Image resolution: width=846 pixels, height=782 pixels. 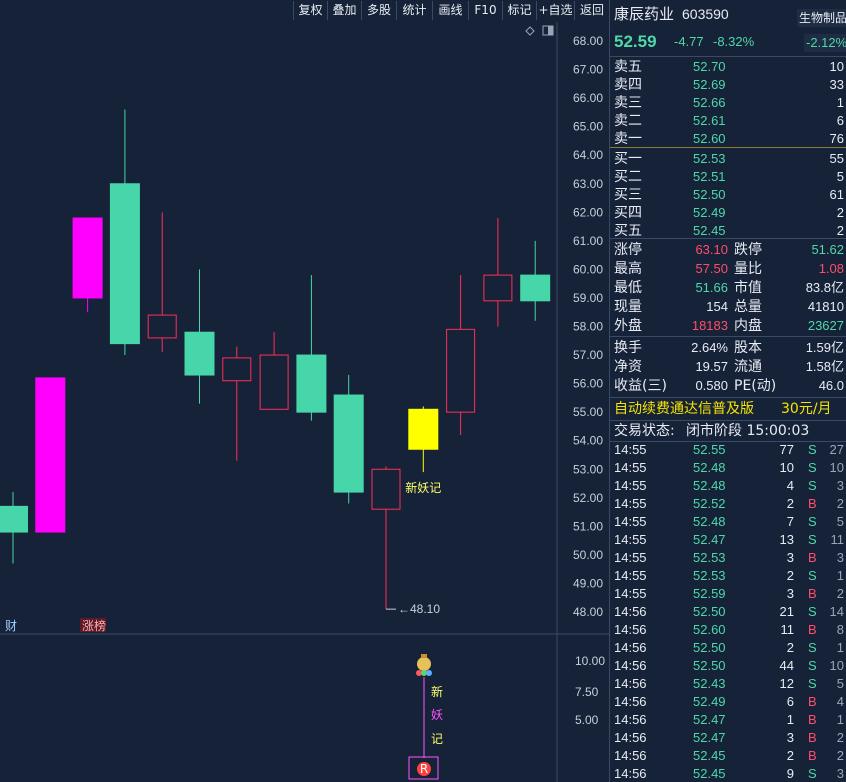 I want to click on toolbar-button-2: 多股, so click(x=378, y=10).